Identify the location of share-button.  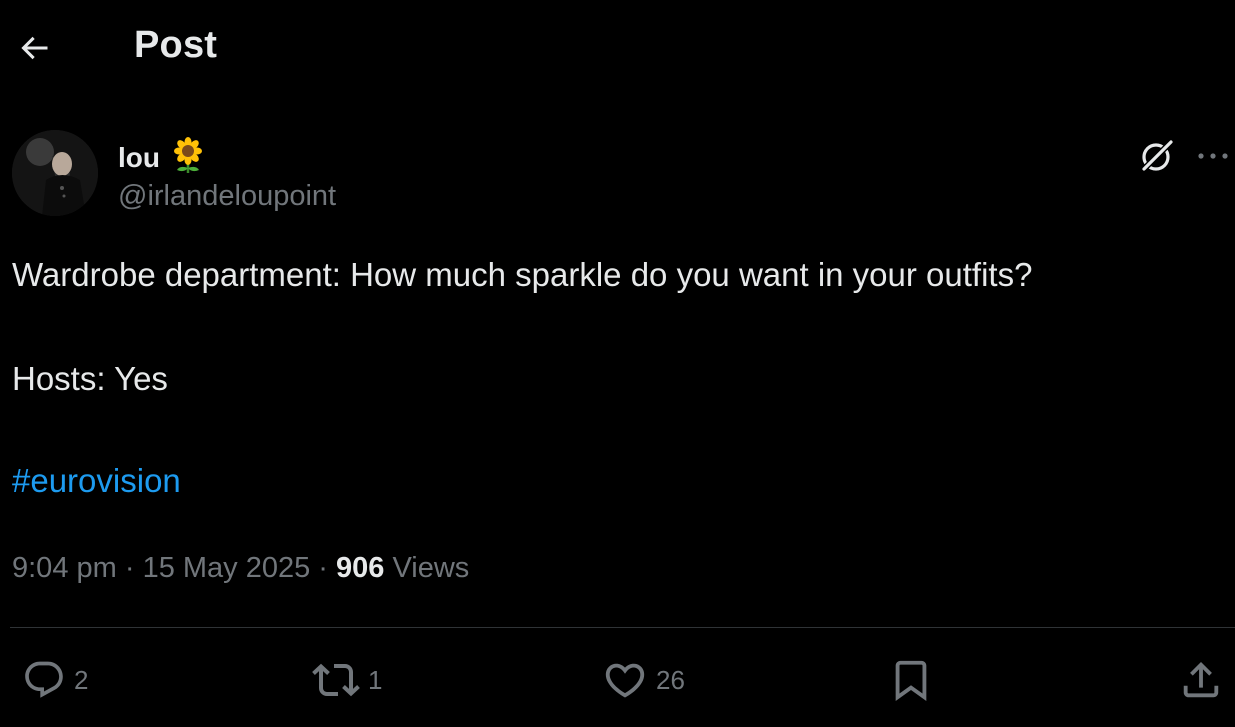
(1201, 680).